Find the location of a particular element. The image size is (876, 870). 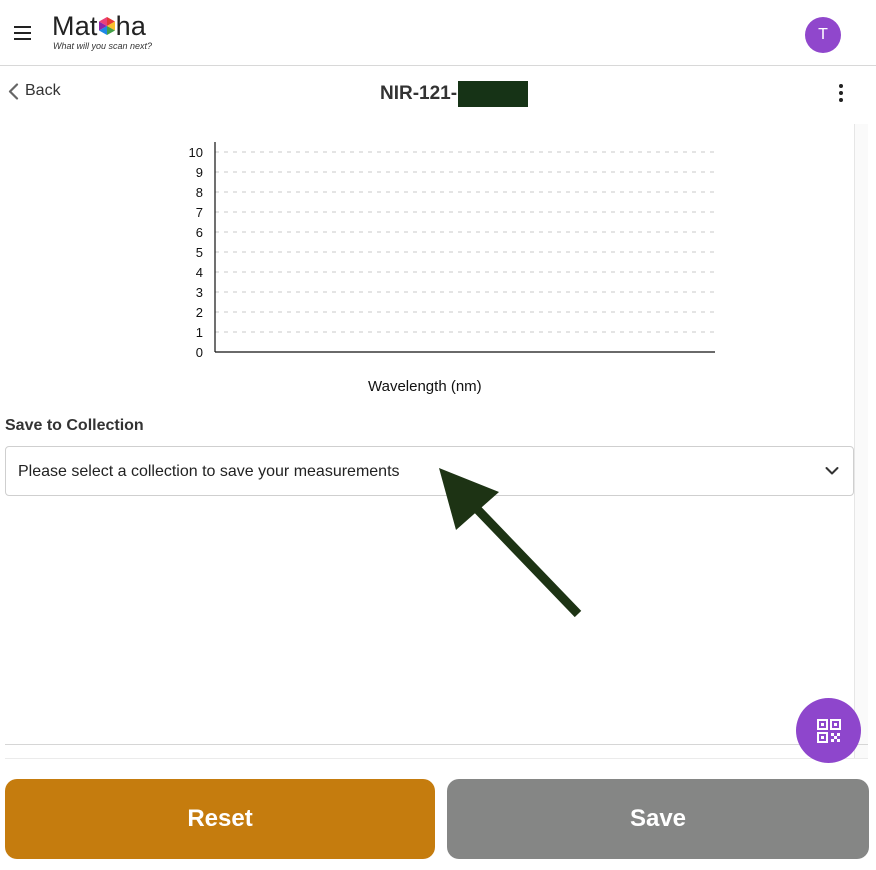

y-tick-label: 8 is located at coordinates (199, 192).